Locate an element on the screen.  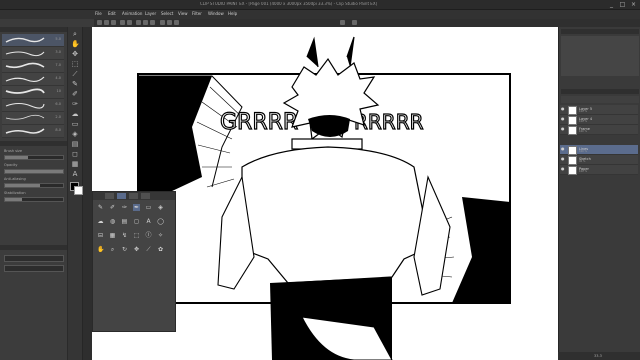
brush-item: 8.0 is located at coordinates (33, 131).